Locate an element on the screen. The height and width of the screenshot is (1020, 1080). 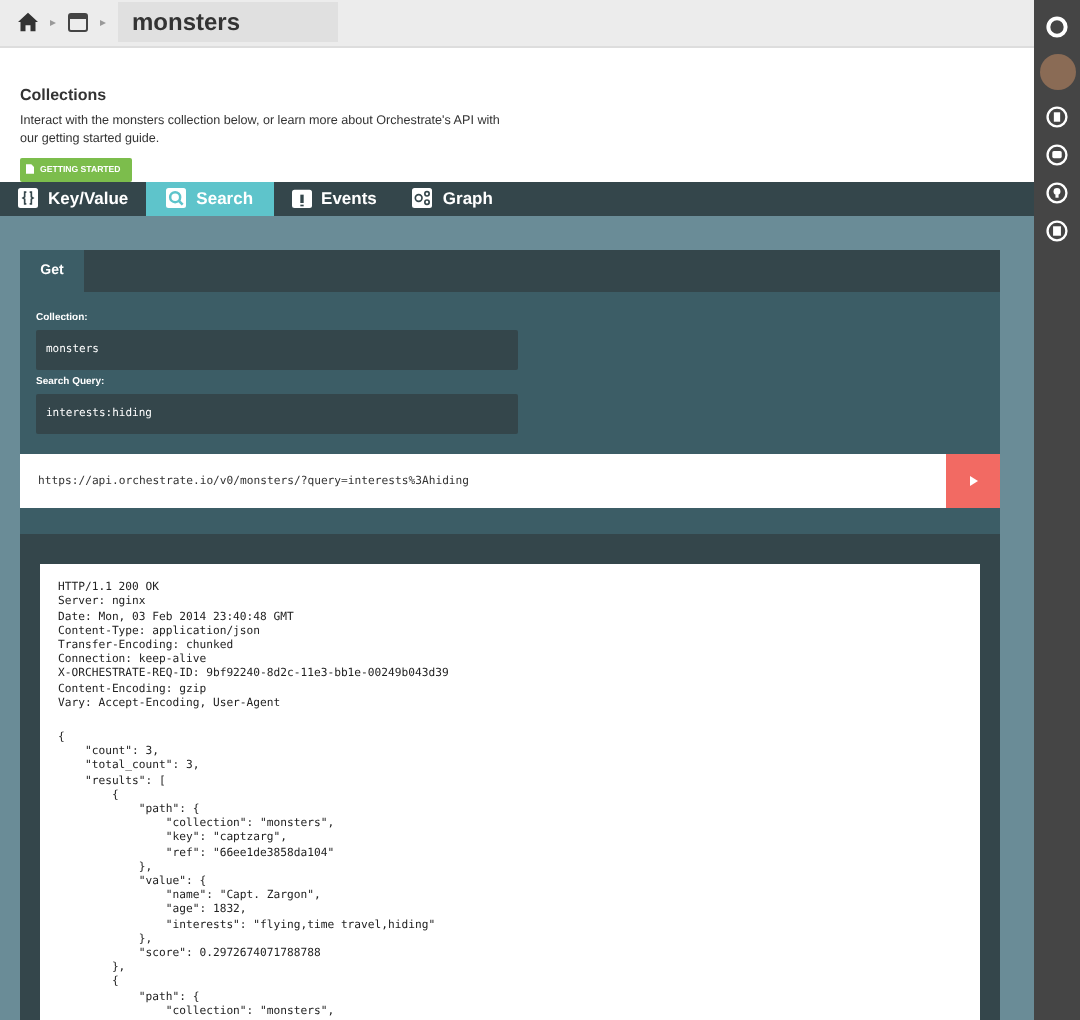
book-icon is located at coordinates (1057, 231).